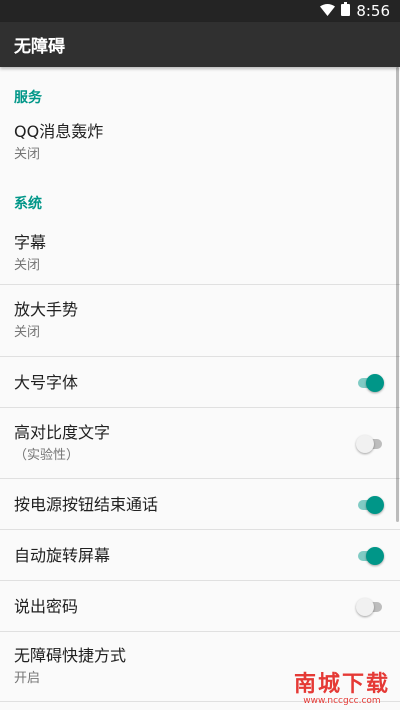 This screenshot has width=400, height=710. I want to click on page-title: 无障碍, so click(39, 47).